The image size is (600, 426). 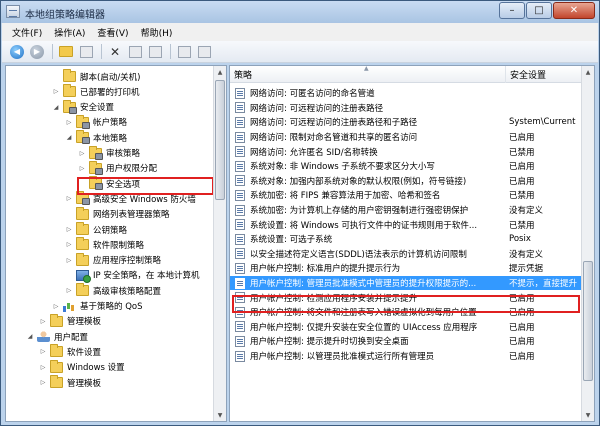 I want to click on close-button: ✕, so click(x=574, y=10).